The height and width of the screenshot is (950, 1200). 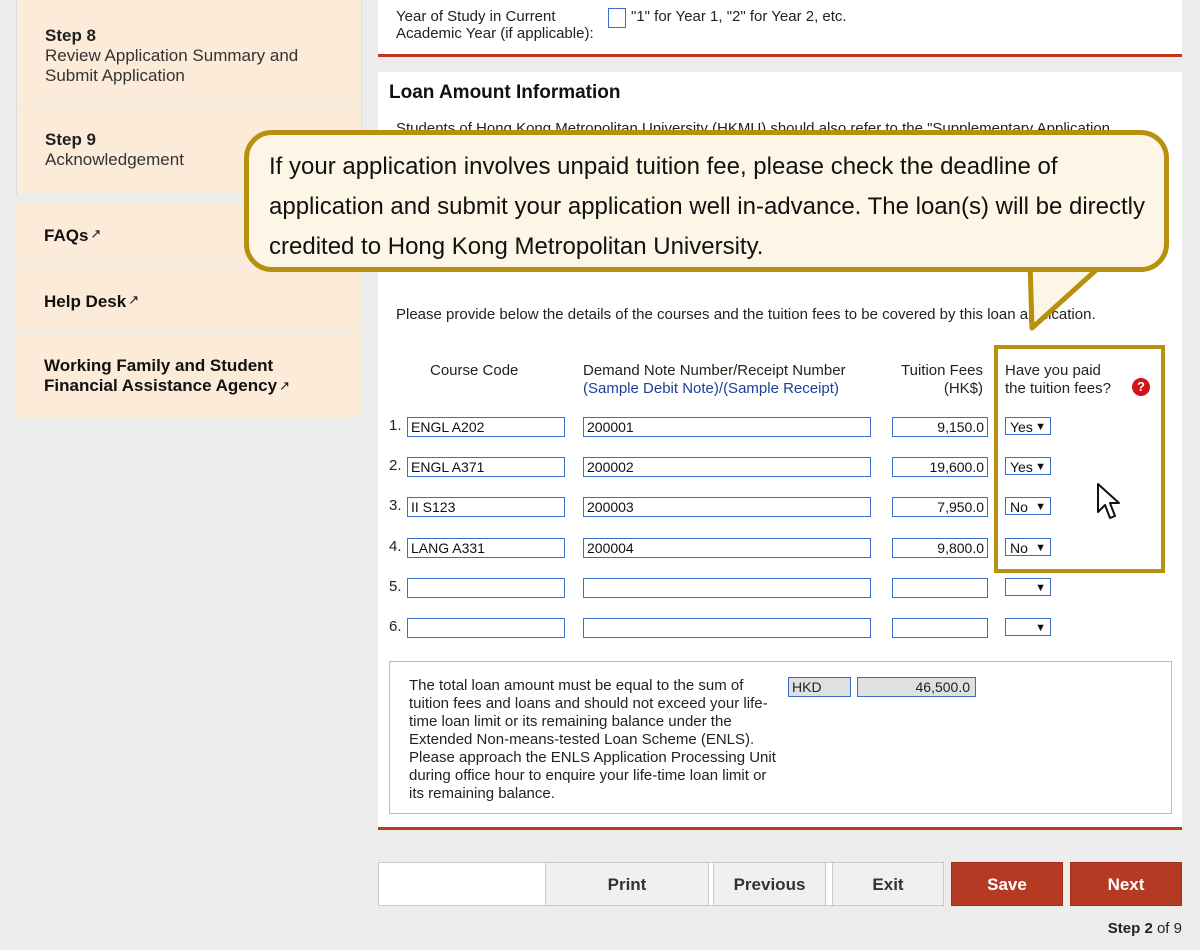 What do you see at coordinates (916, 687) in the screenshot?
I see `total-amount-field: 46,500.0` at bounding box center [916, 687].